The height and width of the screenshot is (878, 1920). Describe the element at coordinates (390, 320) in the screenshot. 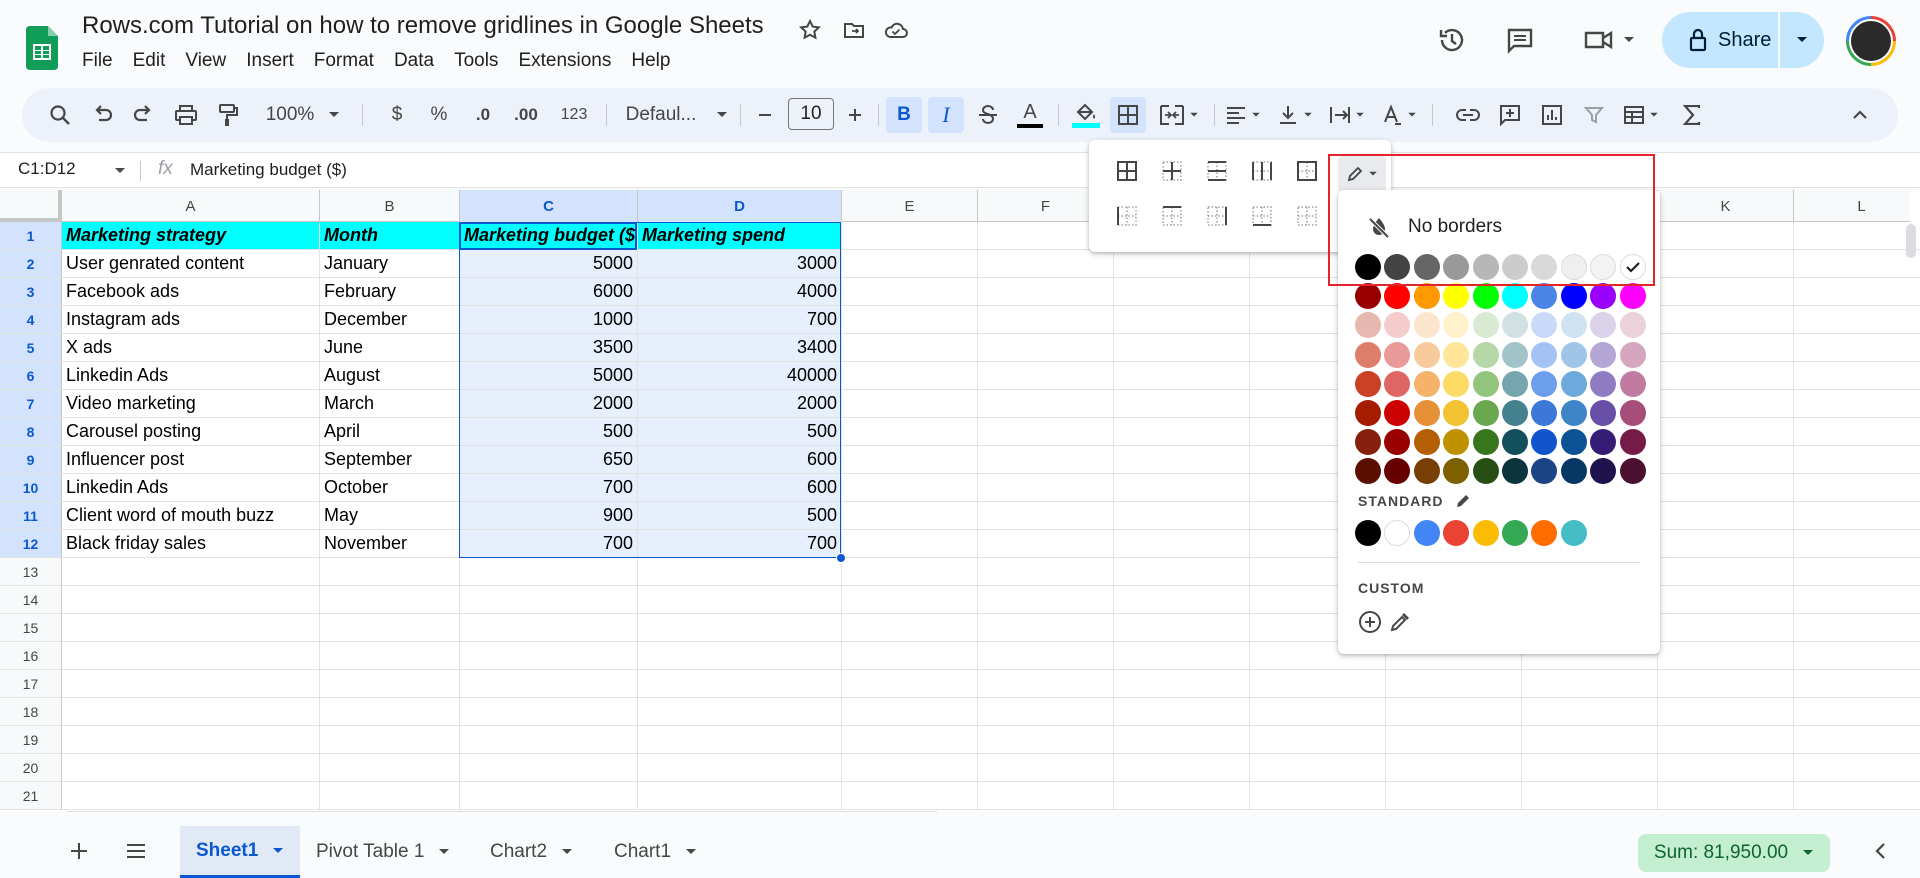

I see `cell-b4: December` at that location.